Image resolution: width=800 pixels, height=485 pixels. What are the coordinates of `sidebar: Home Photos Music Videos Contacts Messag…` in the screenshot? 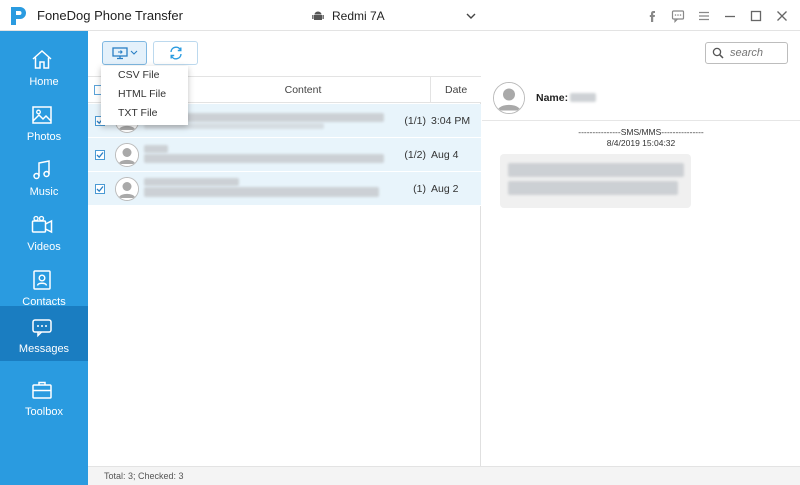 It's located at (44, 258).